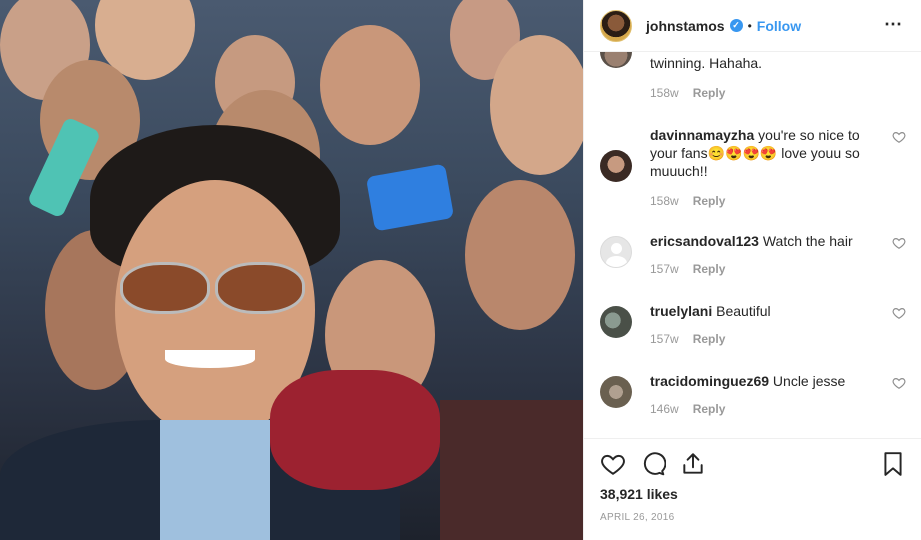 The image size is (921, 540). What do you see at coordinates (779, 26) in the screenshot?
I see `follow-button: Follow` at bounding box center [779, 26].